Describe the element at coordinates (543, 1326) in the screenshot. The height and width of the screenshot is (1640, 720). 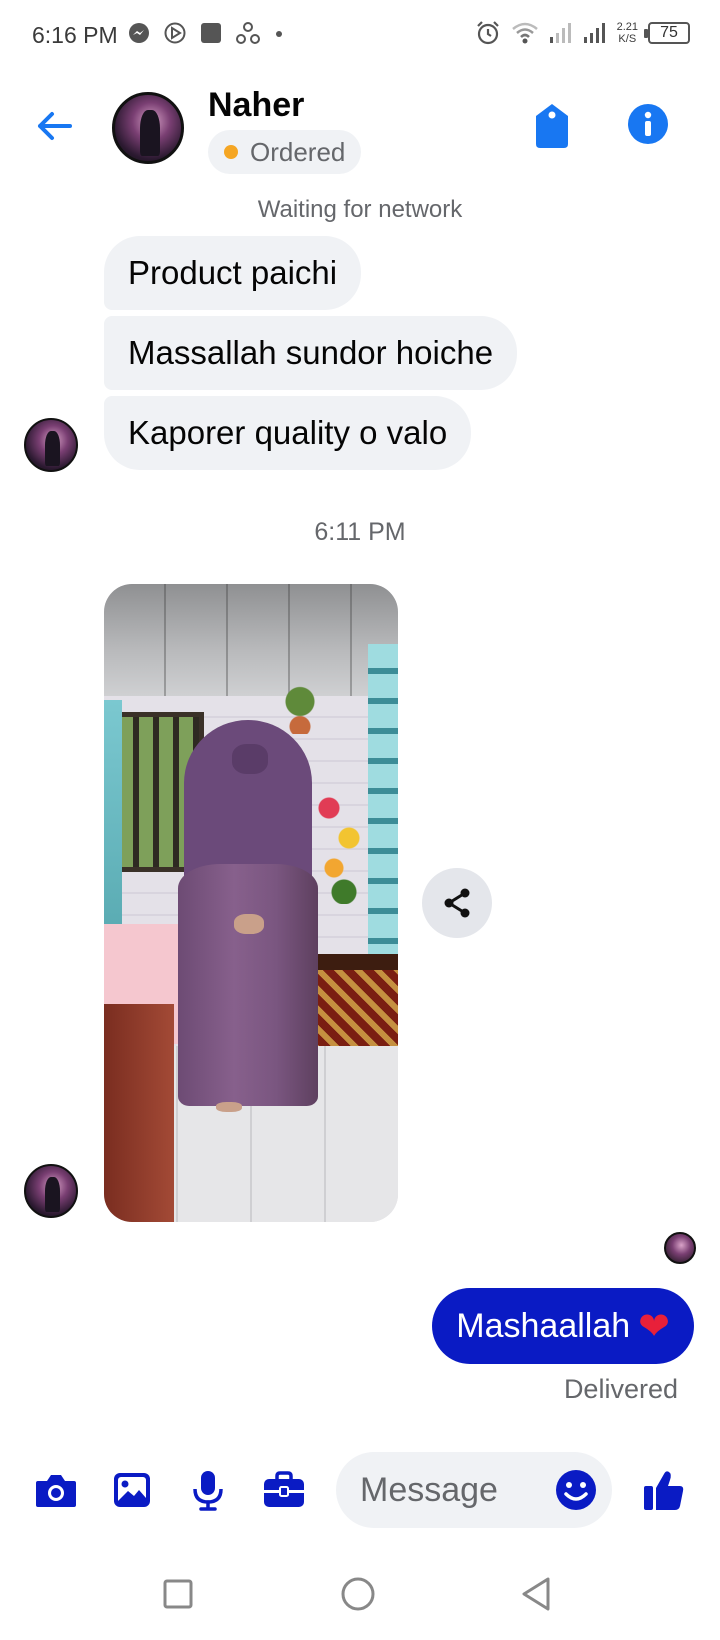
I see `outgoing-message-text: Mashaallah` at that location.